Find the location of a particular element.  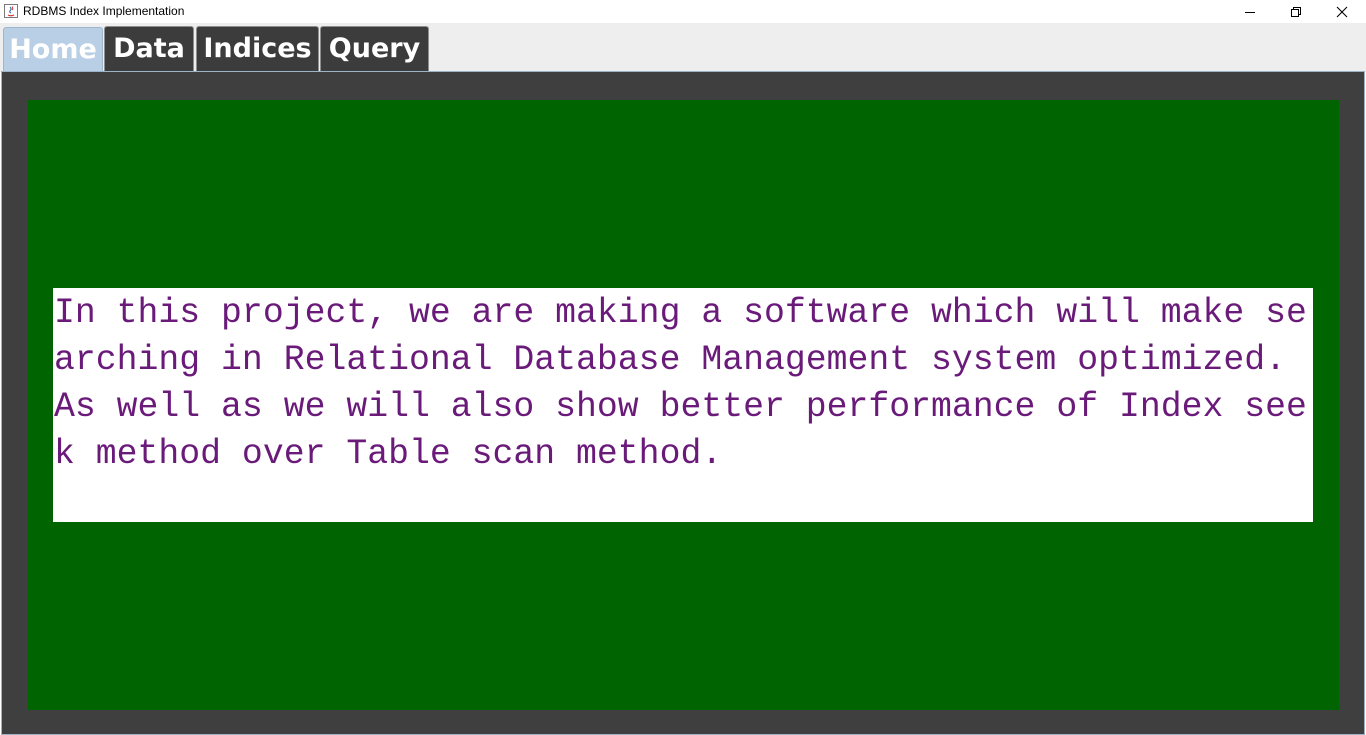

minimize-icon is located at coordinates (1250, 12).